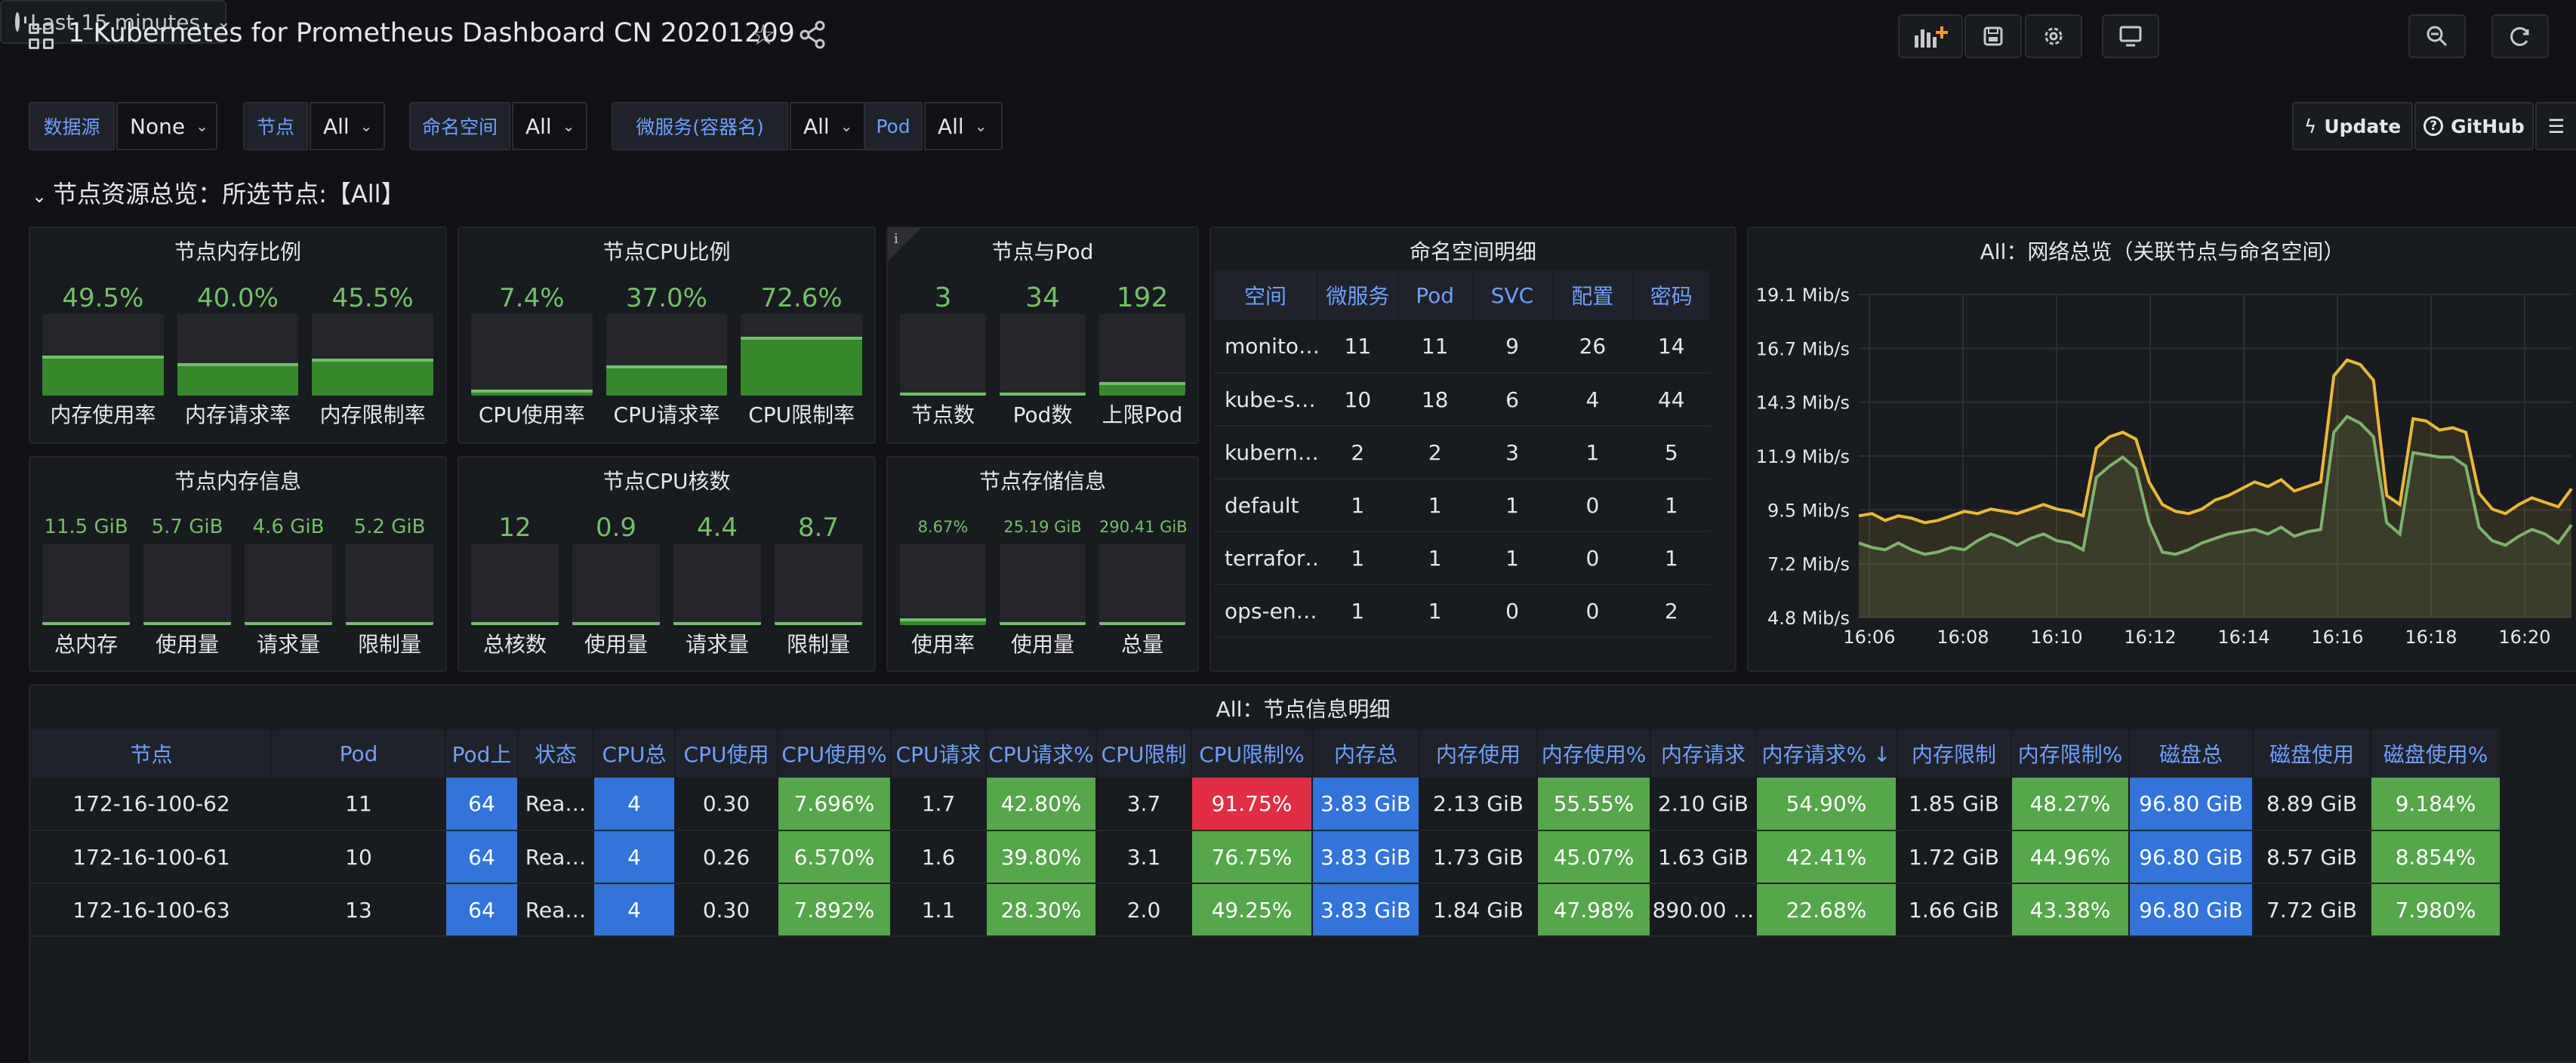 The width and height of the screenshot is (2576, 1063). I want to click on table-cell: 13, so click(359, 910).